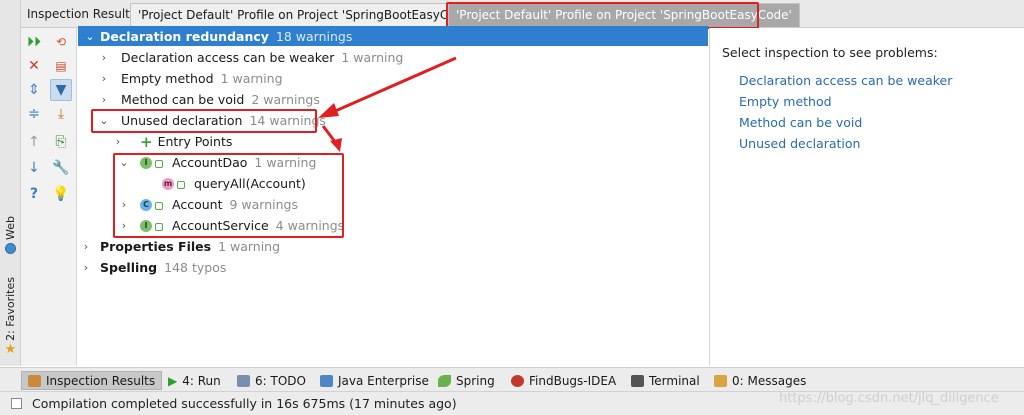 This screenshot has width=1024, height=415. Describe the element at coordinates (326, 380) in the screenshot. I see `java-enterprise-icon` at that location.